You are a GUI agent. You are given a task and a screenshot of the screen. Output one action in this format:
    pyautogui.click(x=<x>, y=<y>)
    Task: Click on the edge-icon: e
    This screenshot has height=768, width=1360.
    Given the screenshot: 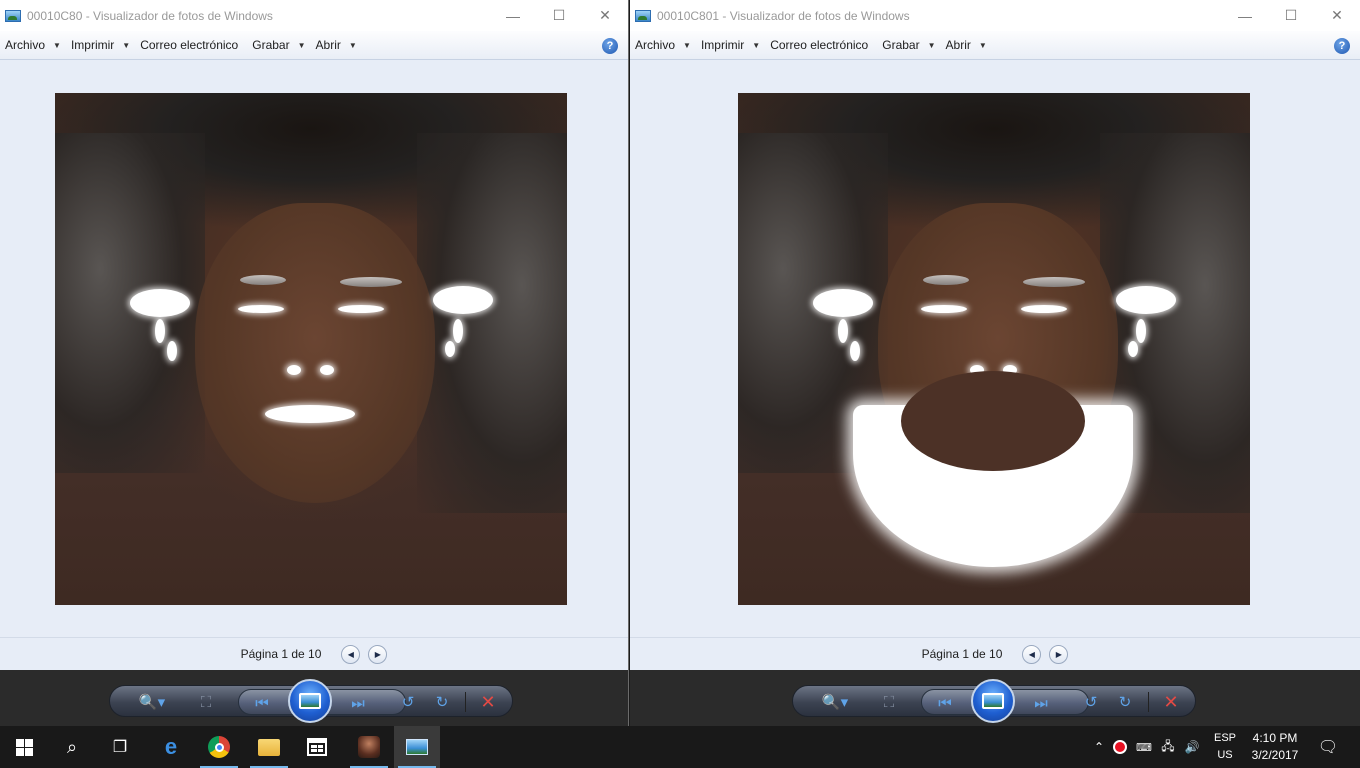 What is the action you would take?
    pyautogui.click(x=171, y=747)
    